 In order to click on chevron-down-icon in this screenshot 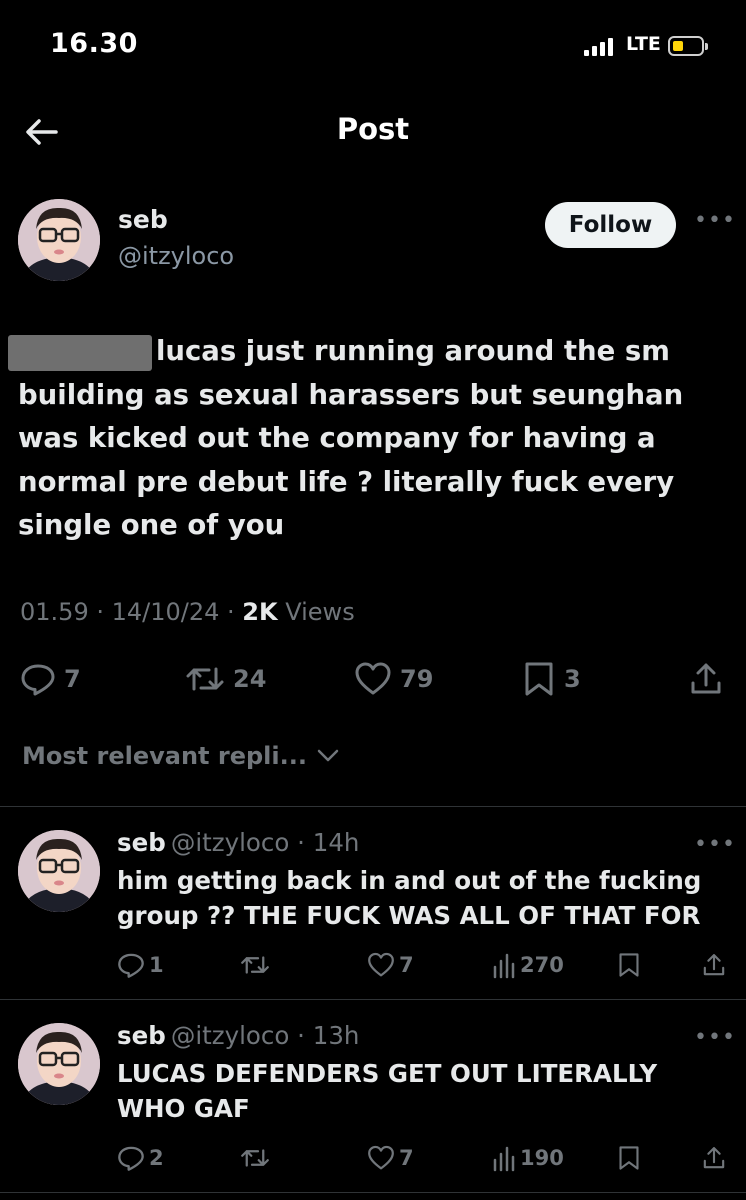, I will do `click(328, 755)`.